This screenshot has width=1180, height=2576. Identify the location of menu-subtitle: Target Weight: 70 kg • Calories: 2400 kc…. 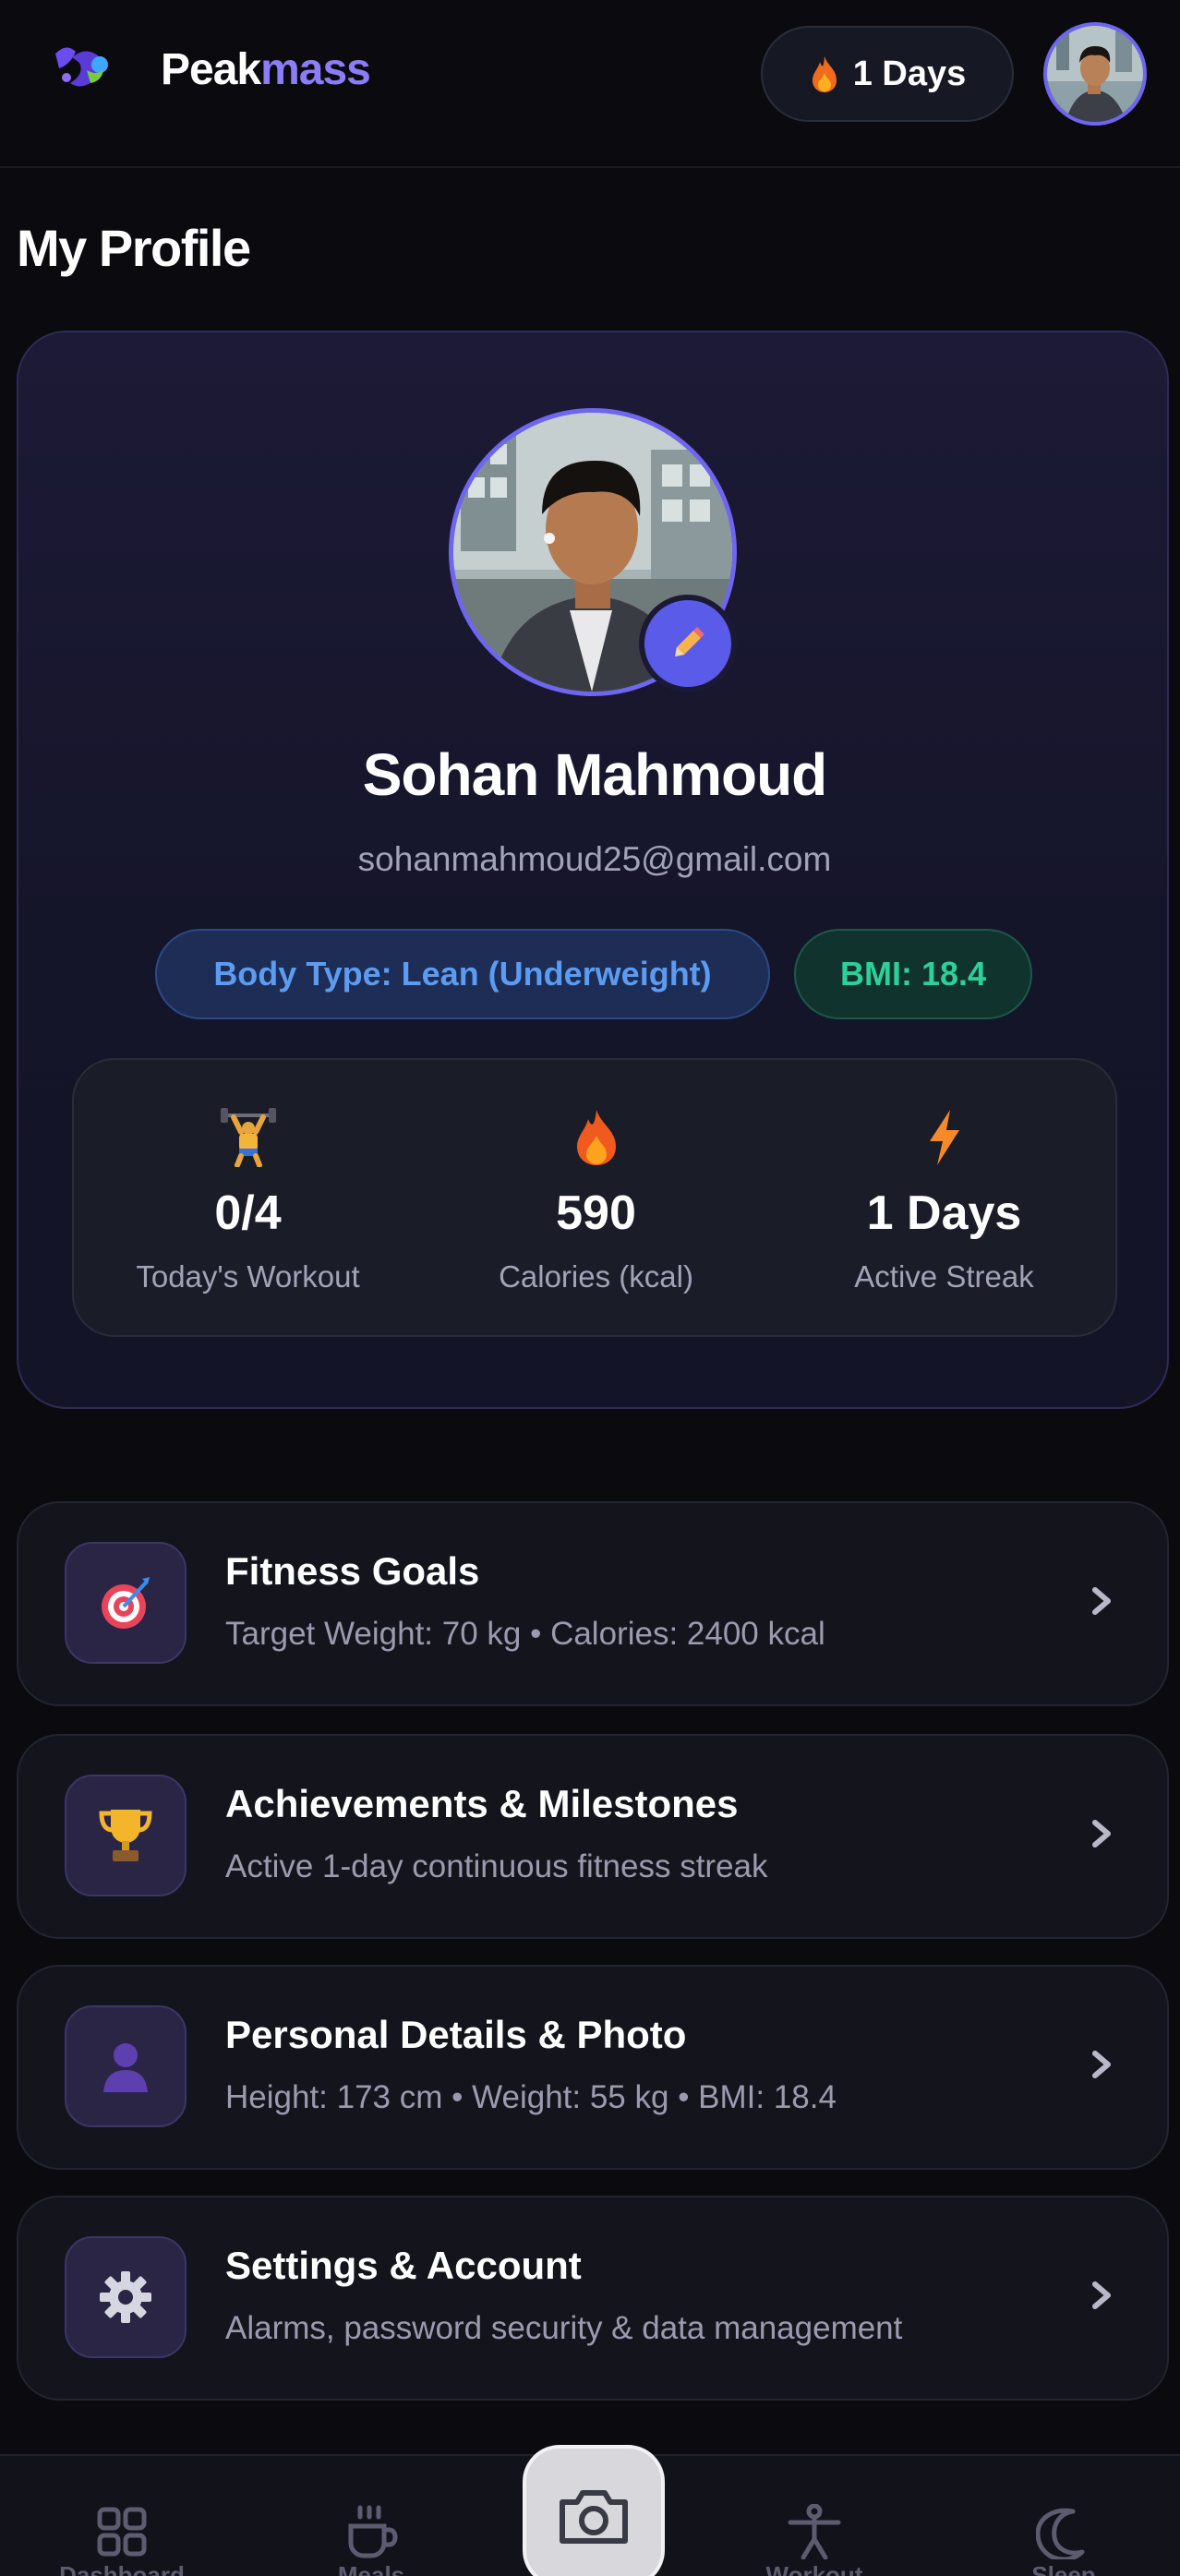
(525, 1634).